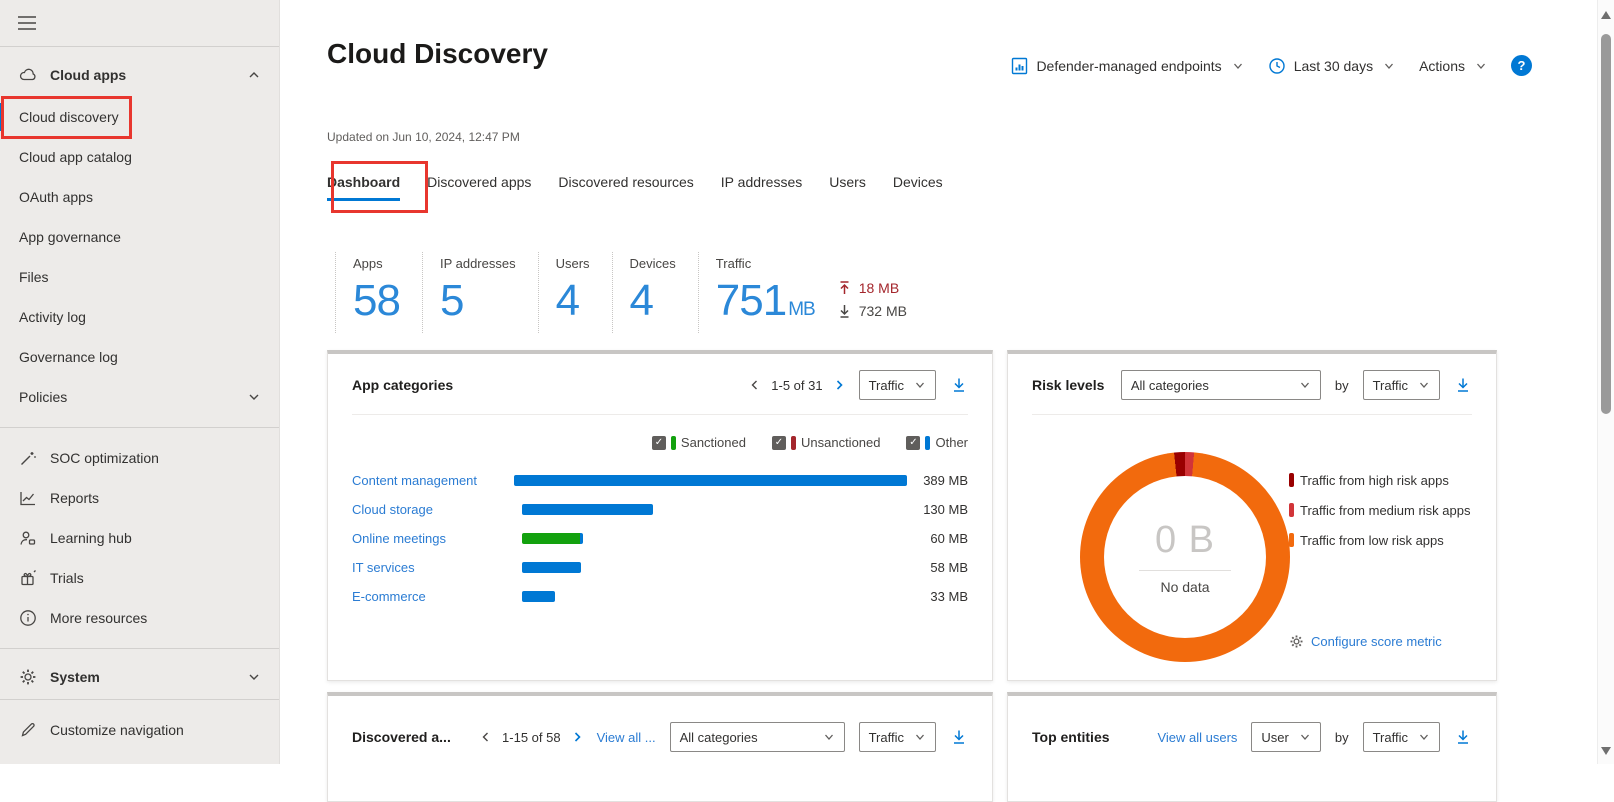 The height and width of the screenshot is (802, 1614). Describe the element at coordinates (711, 480) in the screenshot. I see `bar` at that location.